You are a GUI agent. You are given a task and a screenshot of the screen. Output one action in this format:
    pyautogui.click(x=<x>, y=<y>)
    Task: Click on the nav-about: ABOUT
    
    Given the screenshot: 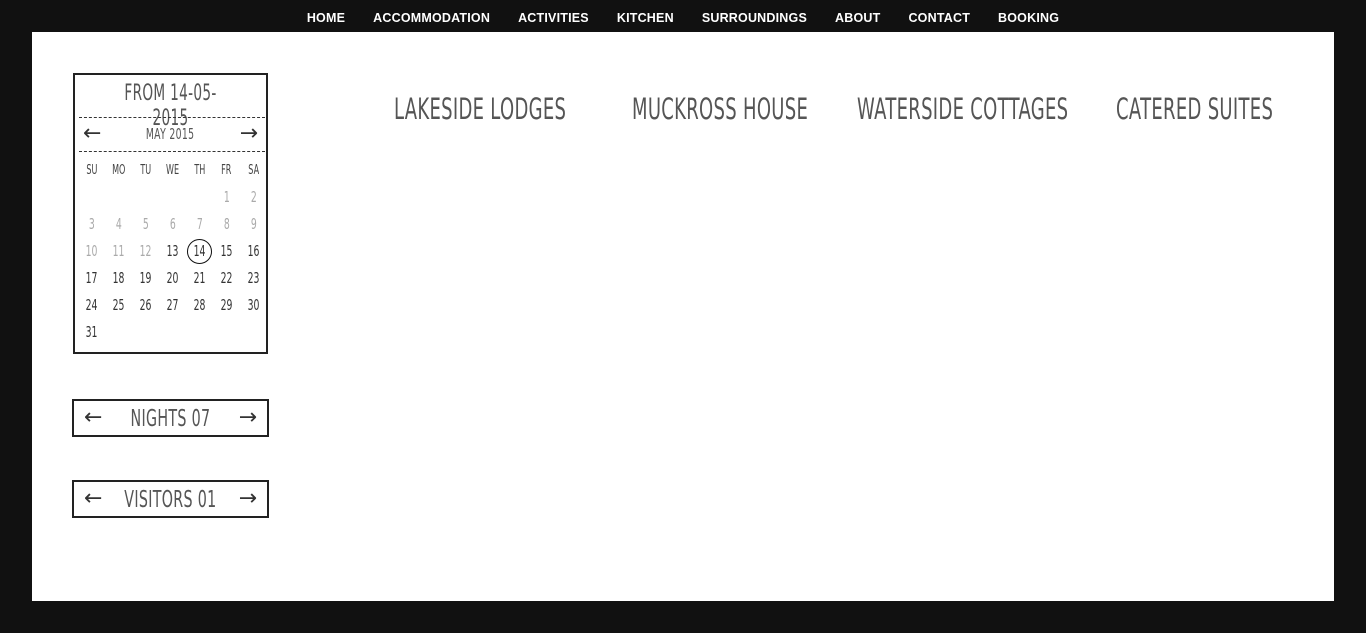 What is the action you would take?
    pyautogui.click(x=857, y=16)
    